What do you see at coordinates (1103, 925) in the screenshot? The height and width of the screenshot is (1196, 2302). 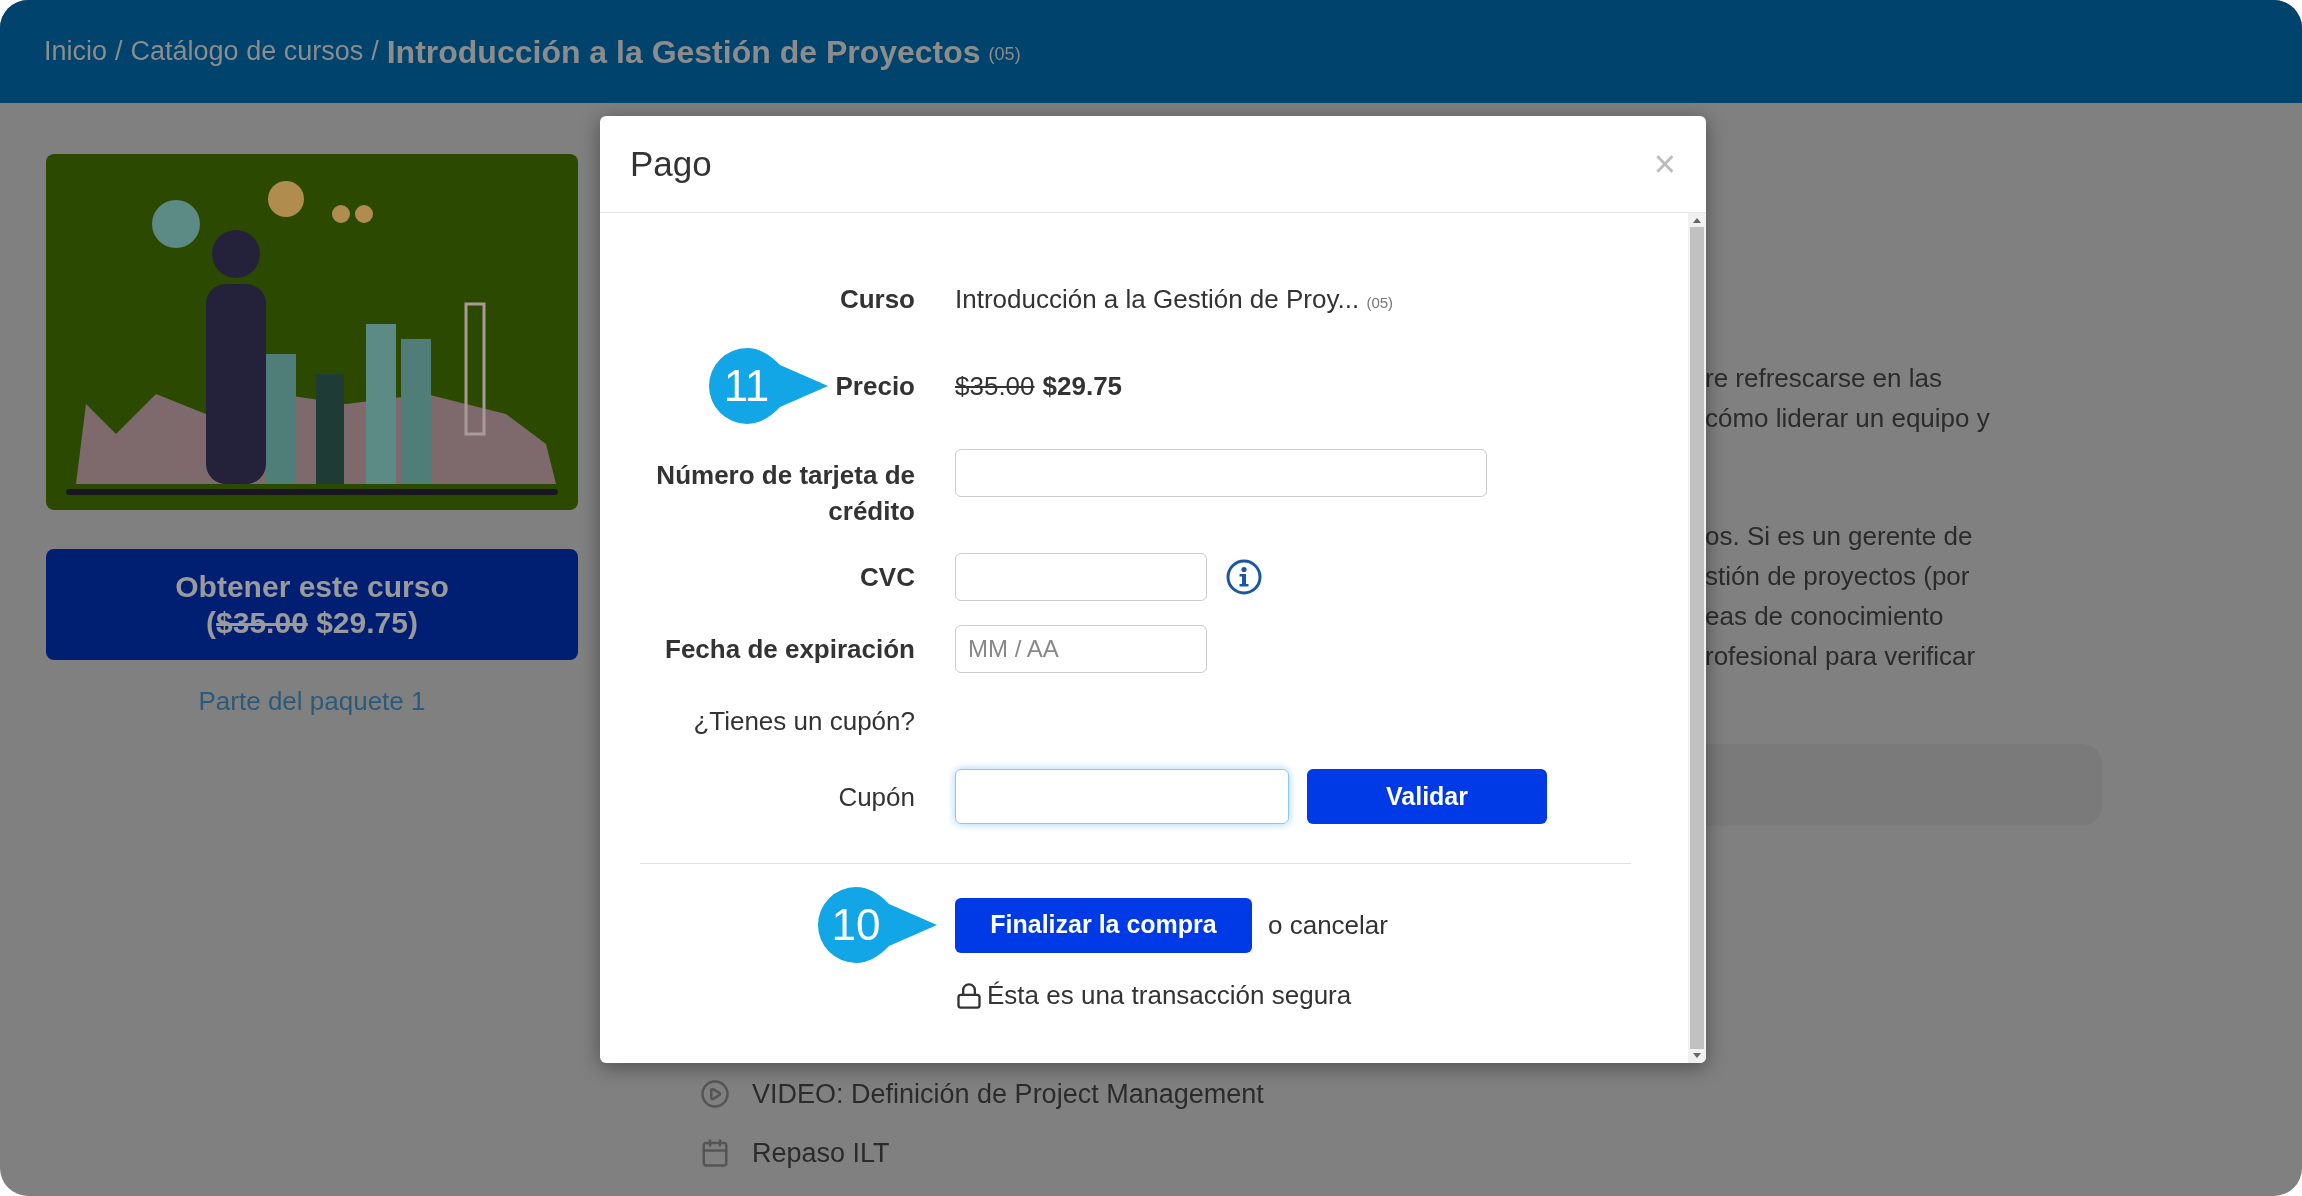 I see `checkout-button: Finalizar la compra` at bounding box center [1103, 925].